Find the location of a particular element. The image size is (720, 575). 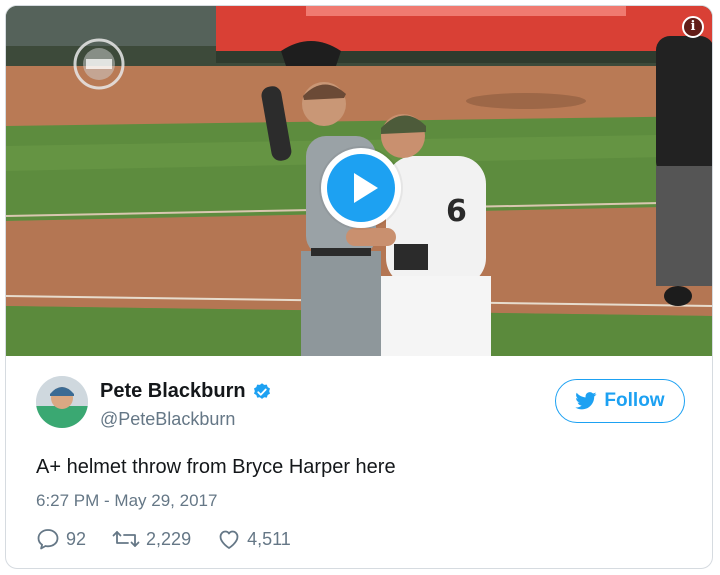

author-name-row: Pete Blackburn is located at coordinates (186, 391).